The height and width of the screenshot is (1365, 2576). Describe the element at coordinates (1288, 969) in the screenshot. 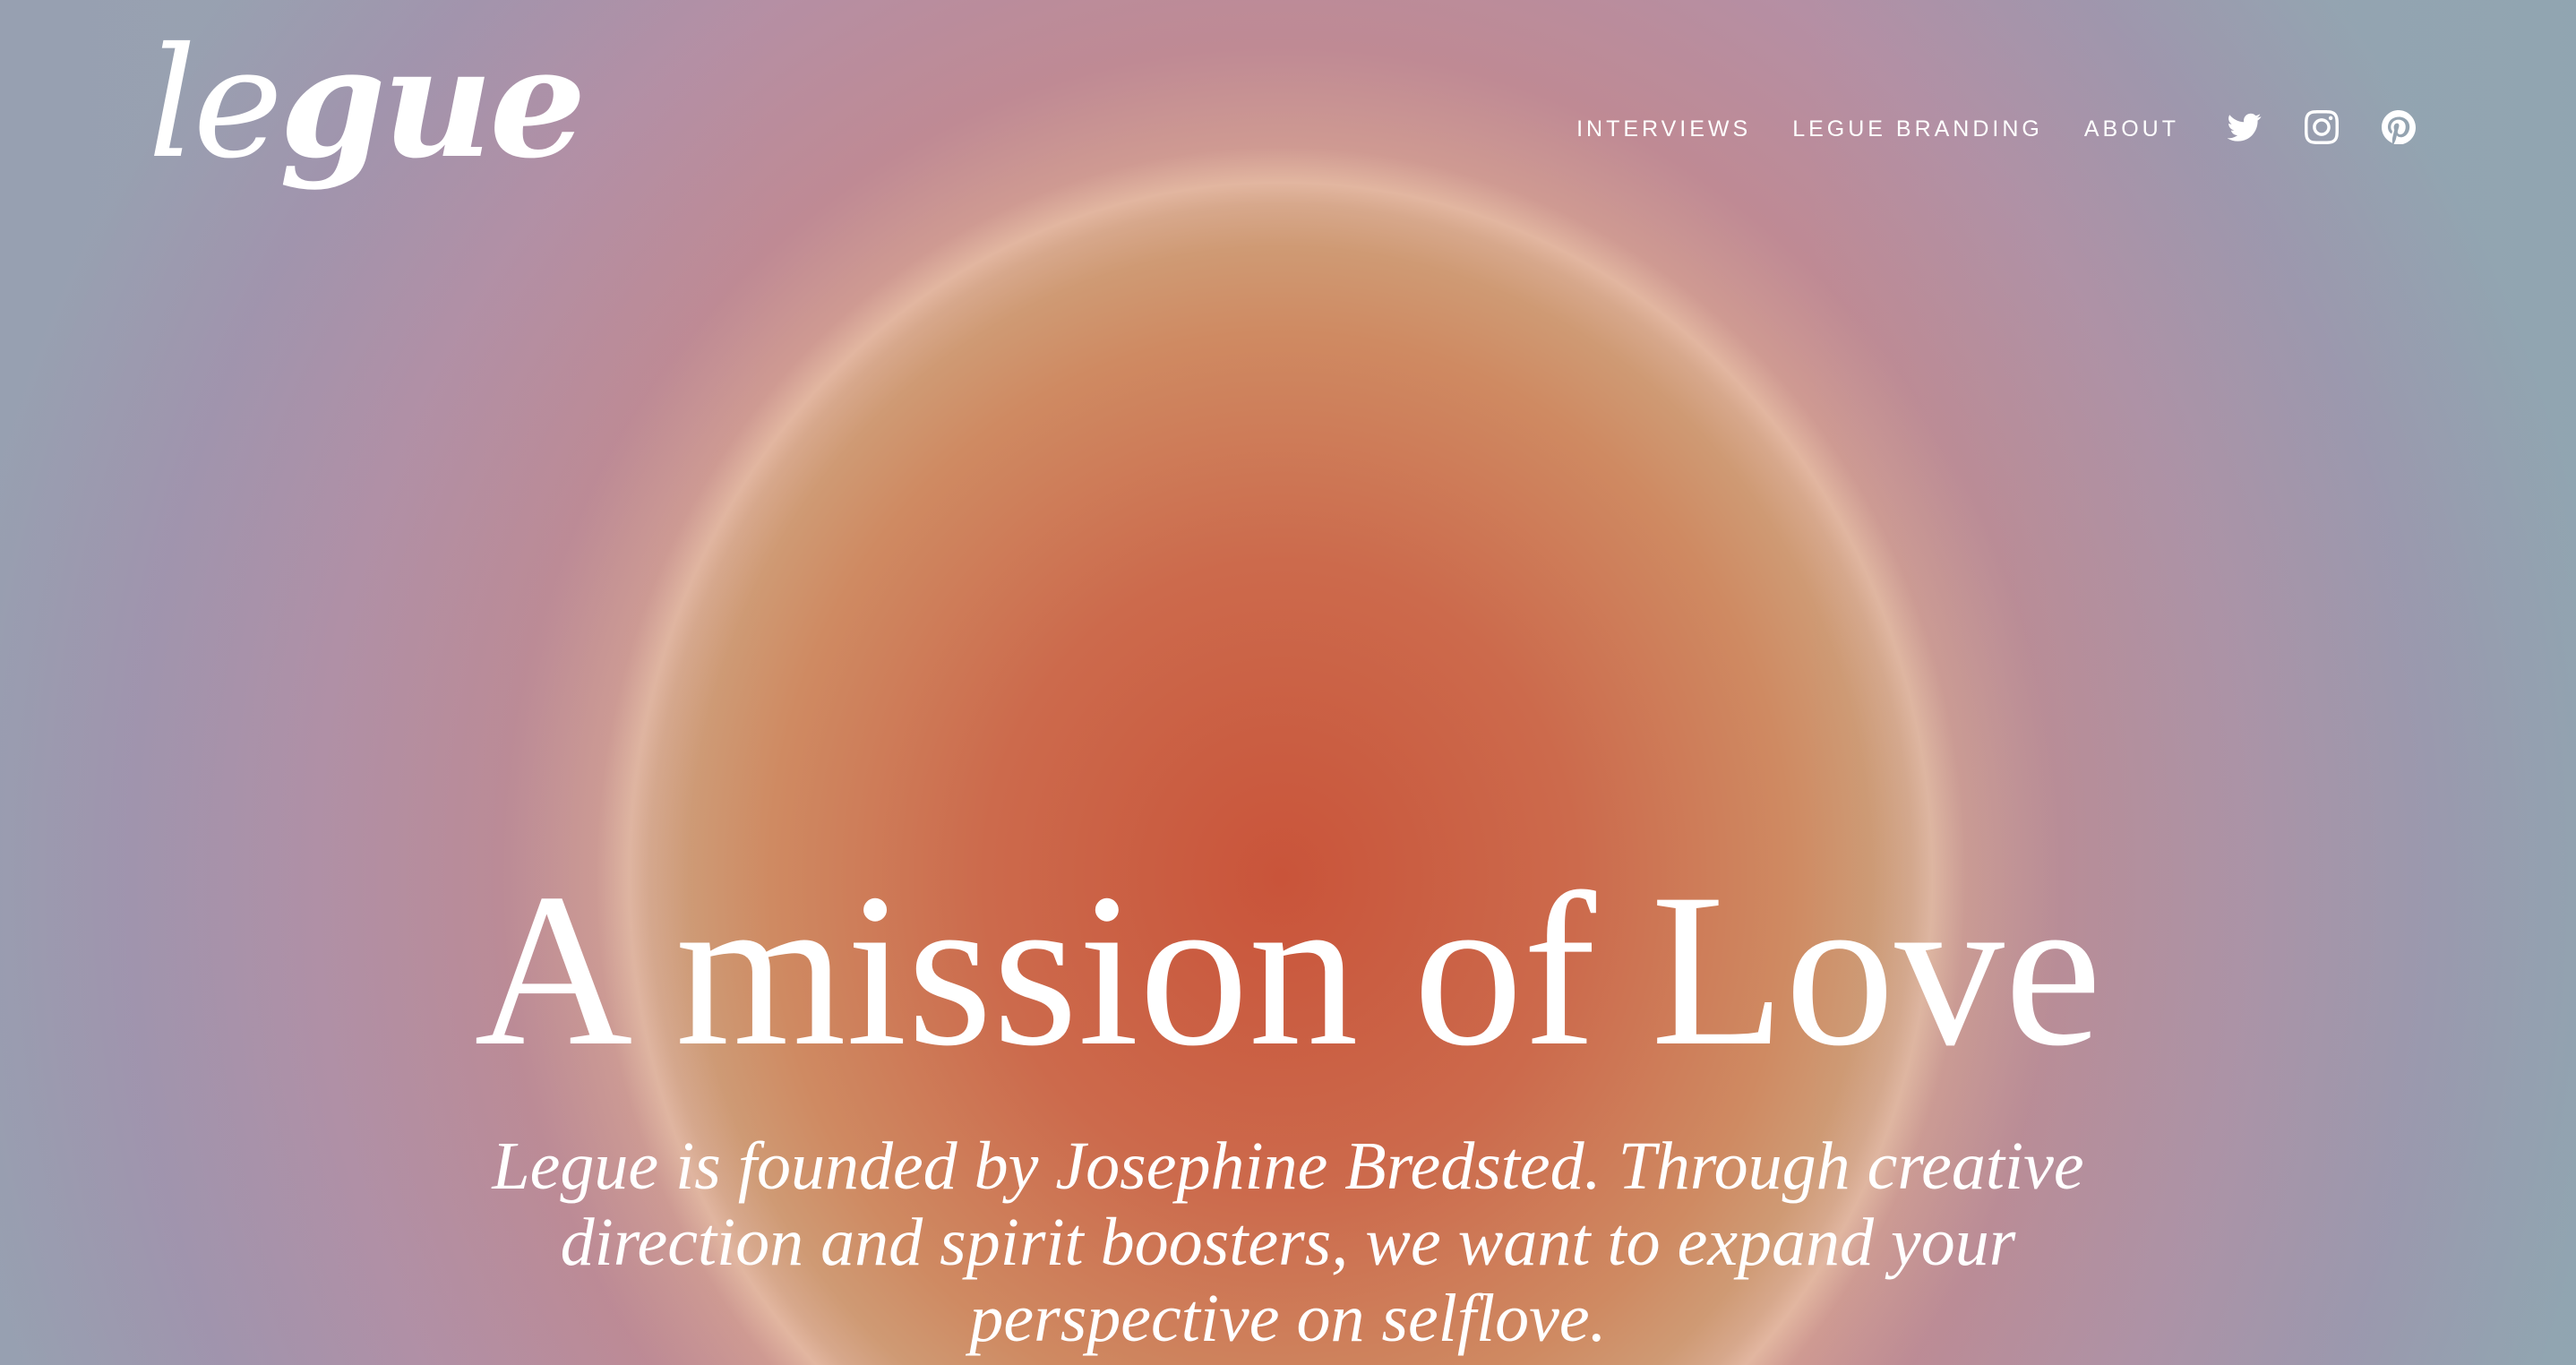

I see `hero-headline: A mission of Love` at that location.